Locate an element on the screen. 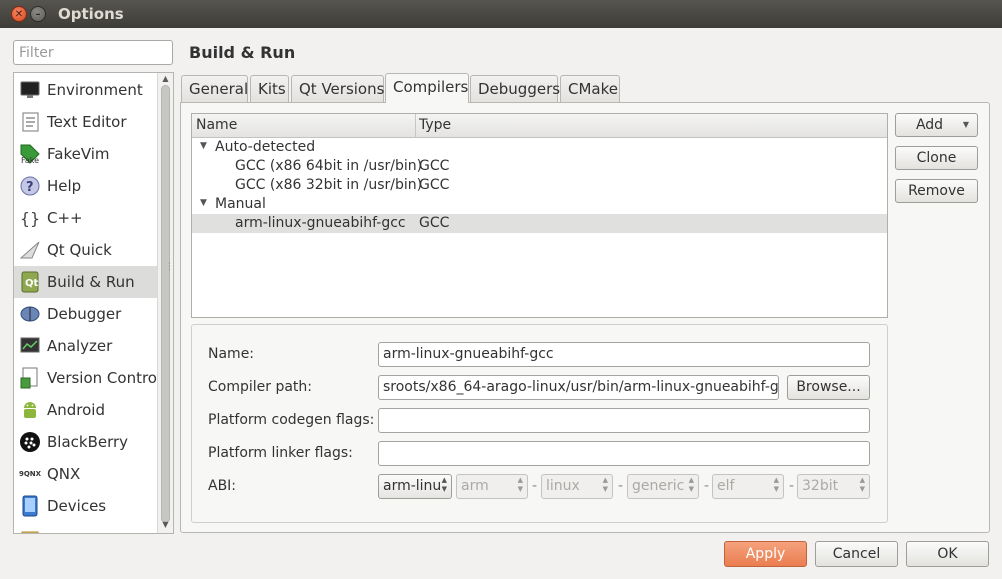 This screenshot has width=1002, height=579. abi-os-selector: linux ▲ ▼ is located at coordinates (577, 486).